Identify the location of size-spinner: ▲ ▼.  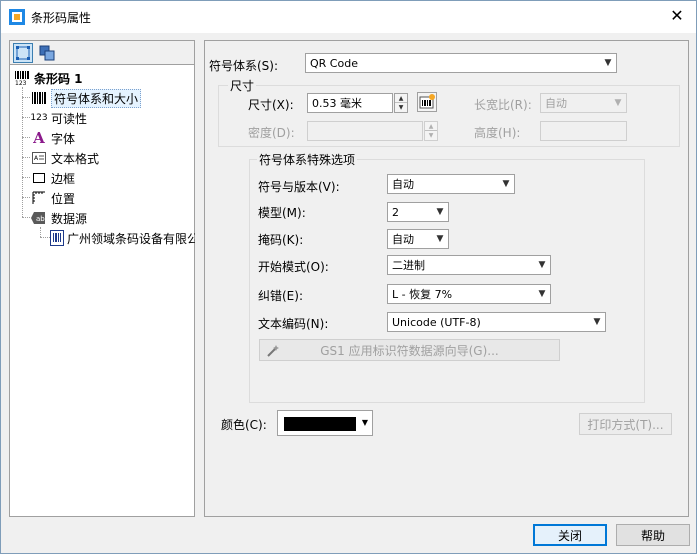
(401, 103).